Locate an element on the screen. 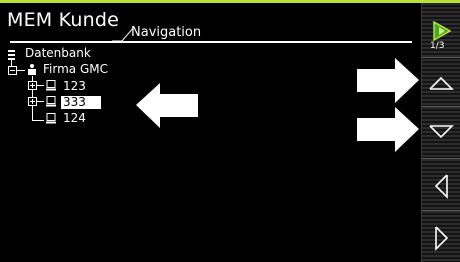 The height and width of the screenshot is (262, 460). arrow-up-icon is located at coordinates (441, 83).